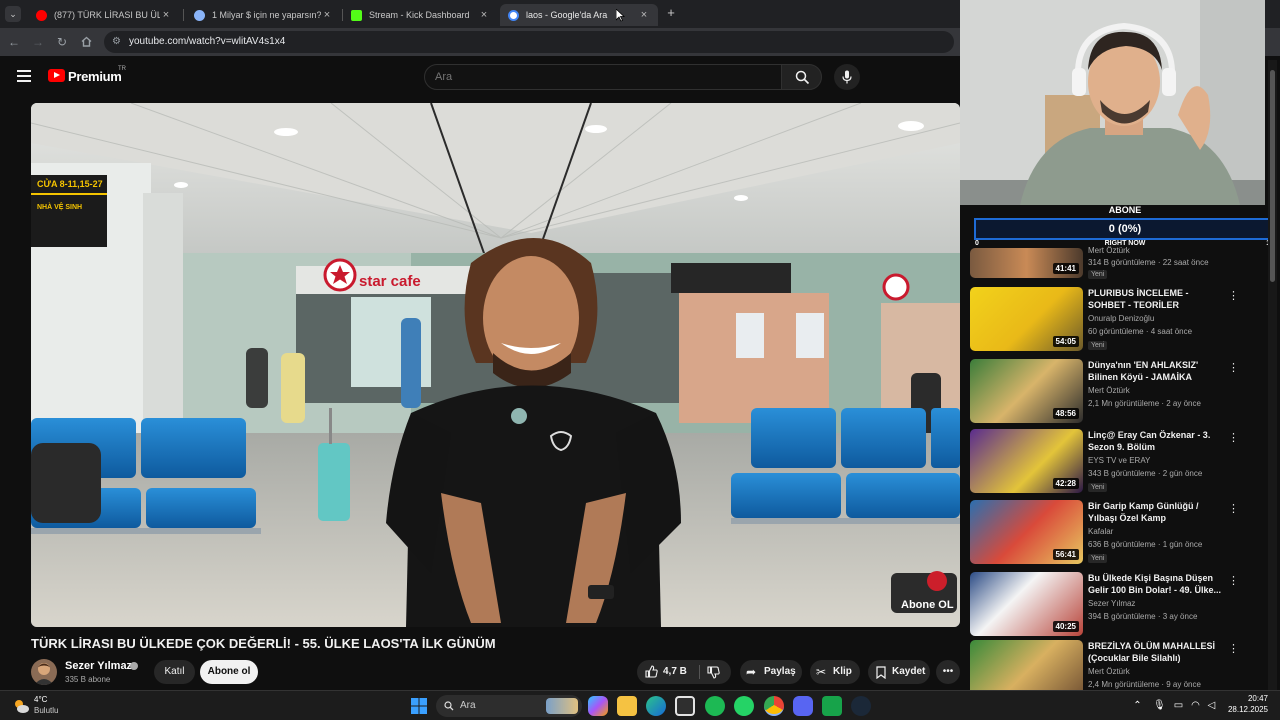  I want to click on forward-icon: →, so click(38, 42).